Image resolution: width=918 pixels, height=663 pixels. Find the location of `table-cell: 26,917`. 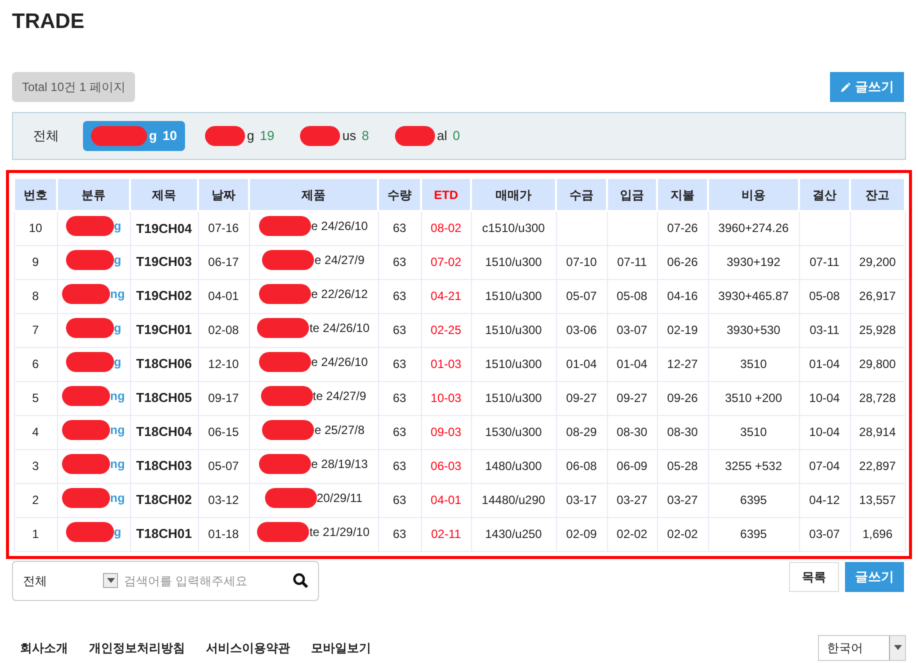

table-cell: 26,917 is located at coordinates (877, 296).